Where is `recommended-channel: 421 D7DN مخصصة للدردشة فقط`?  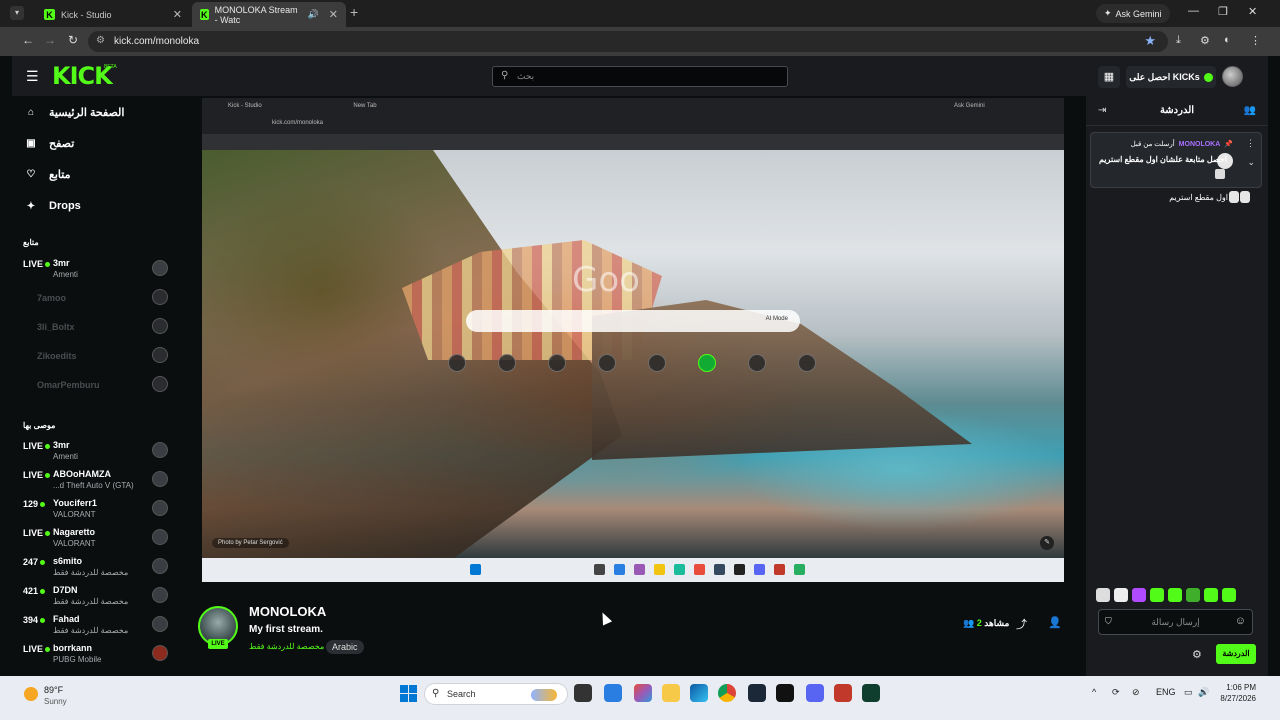 recommended-channel: 421 D7DN مخصصة للدردشة فقط is located at coordinates (95, 597).